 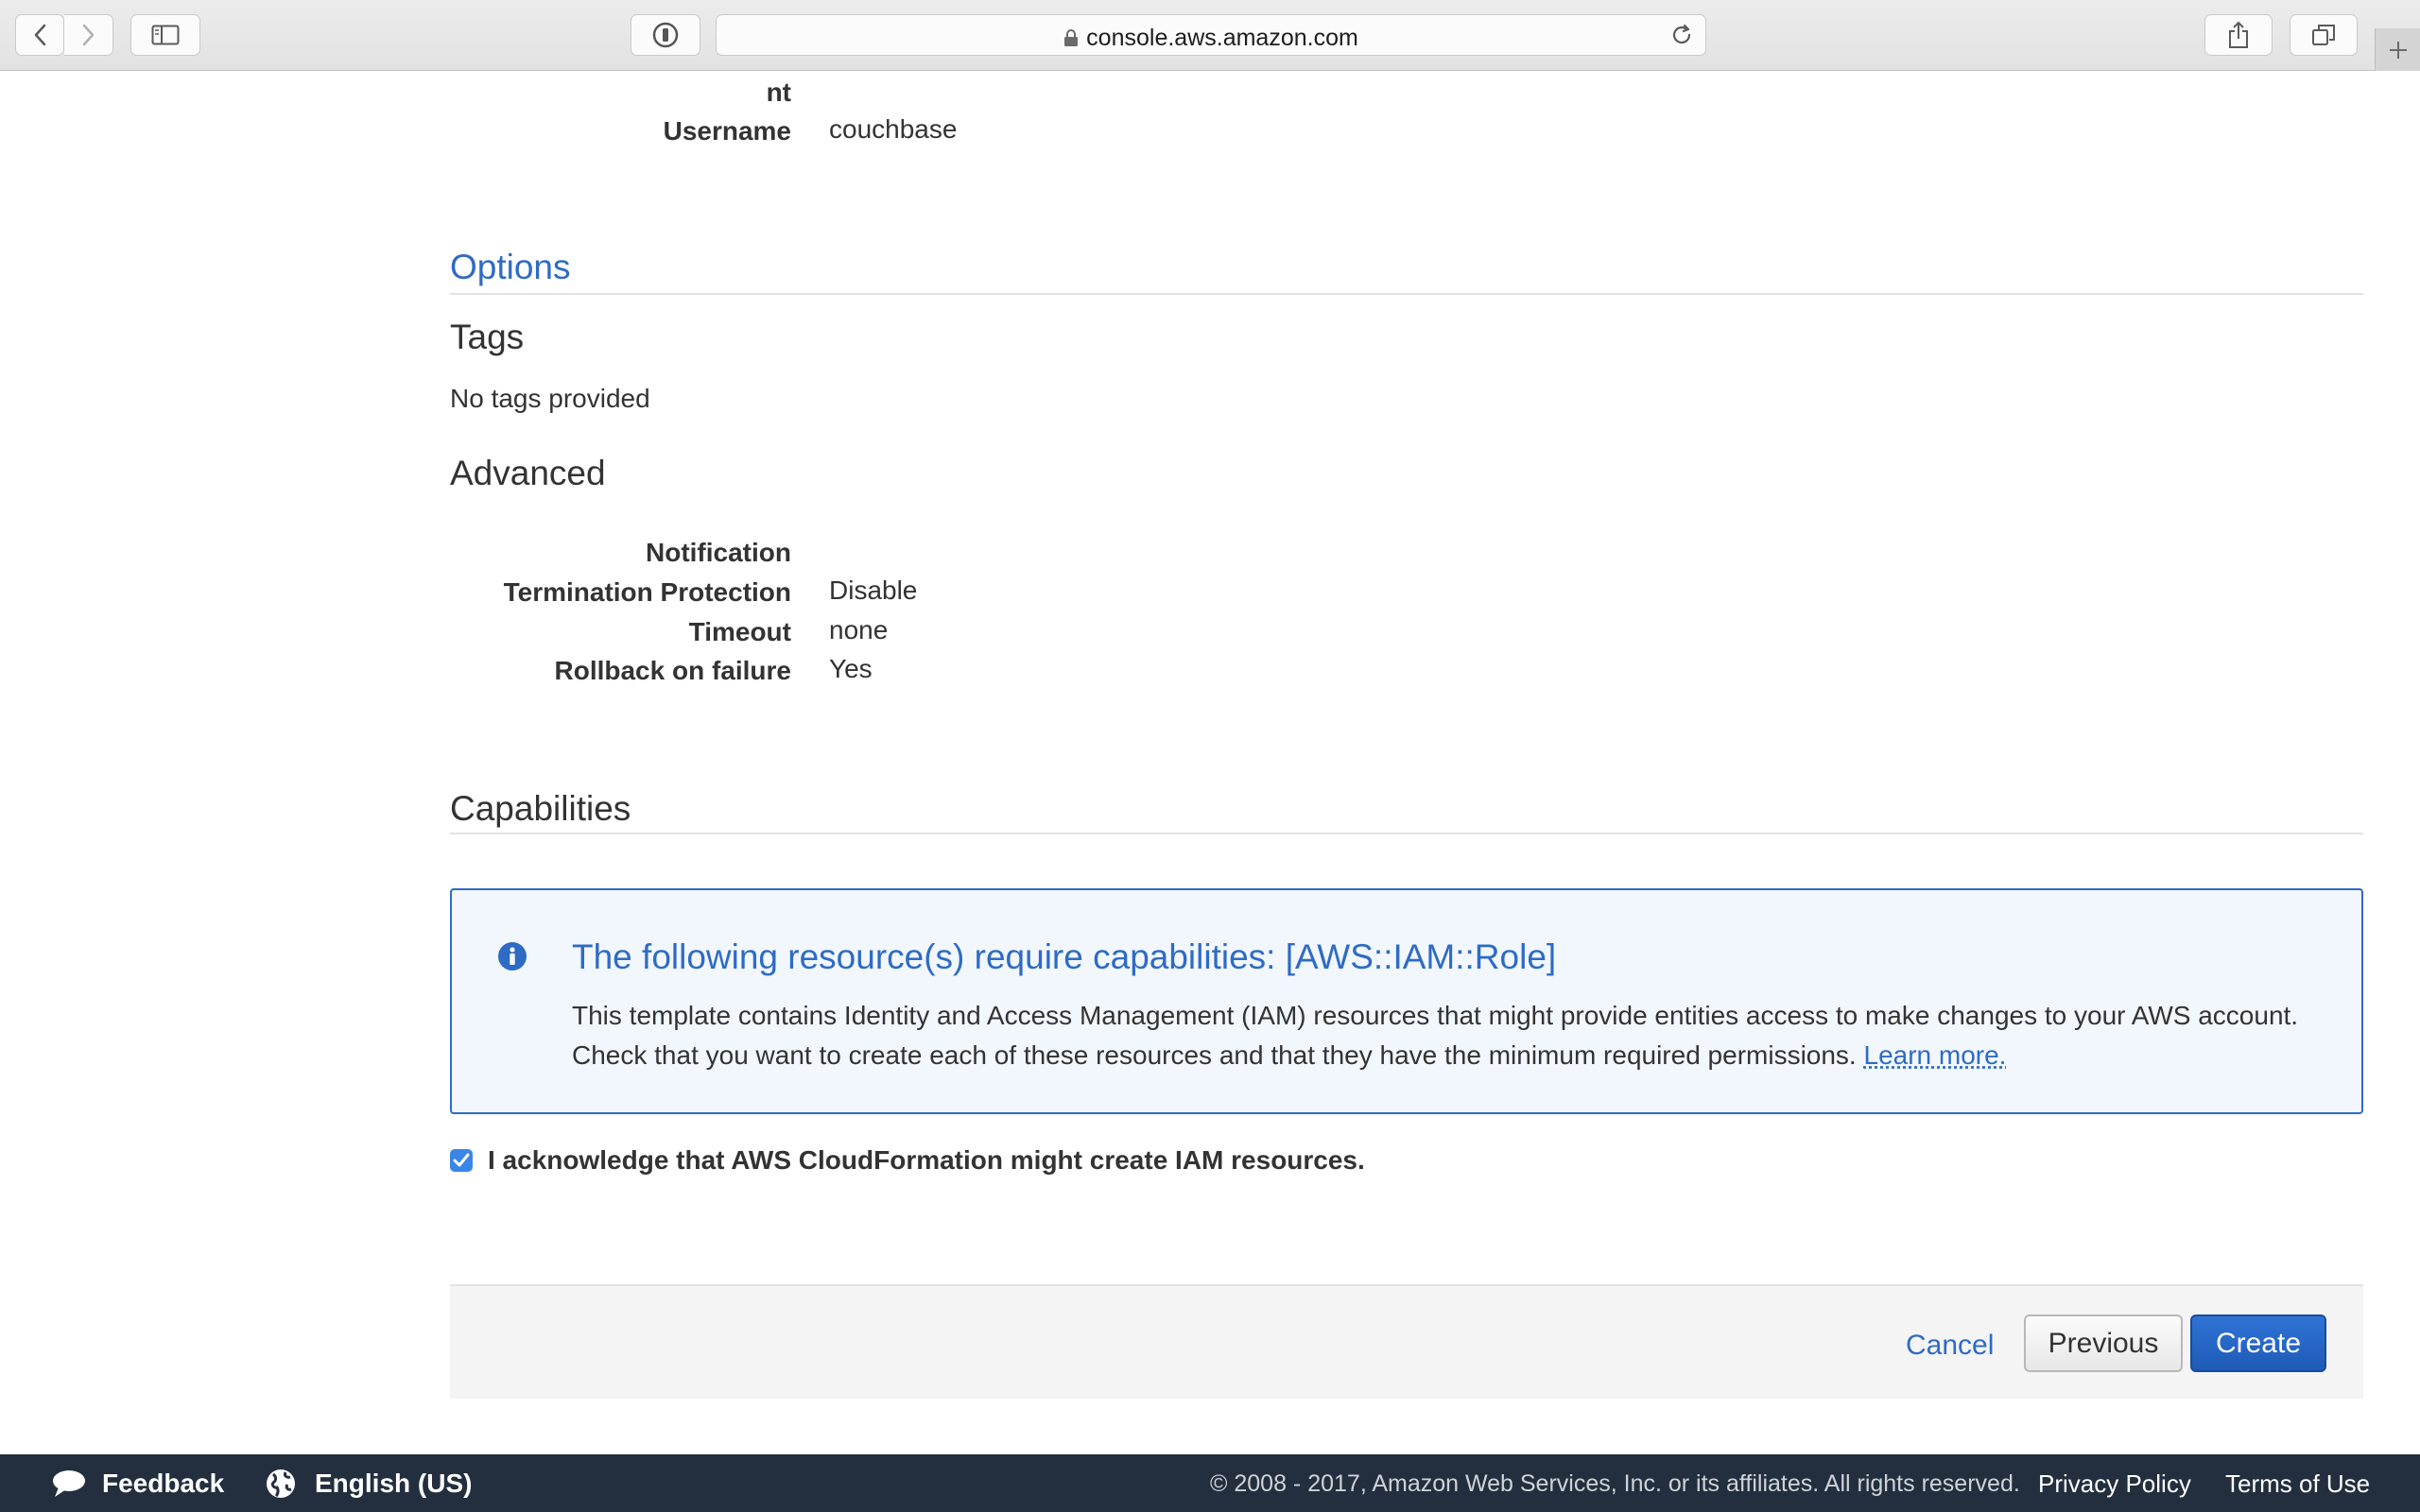 I want to click on username-label: Username, so click(x=727, y=131).